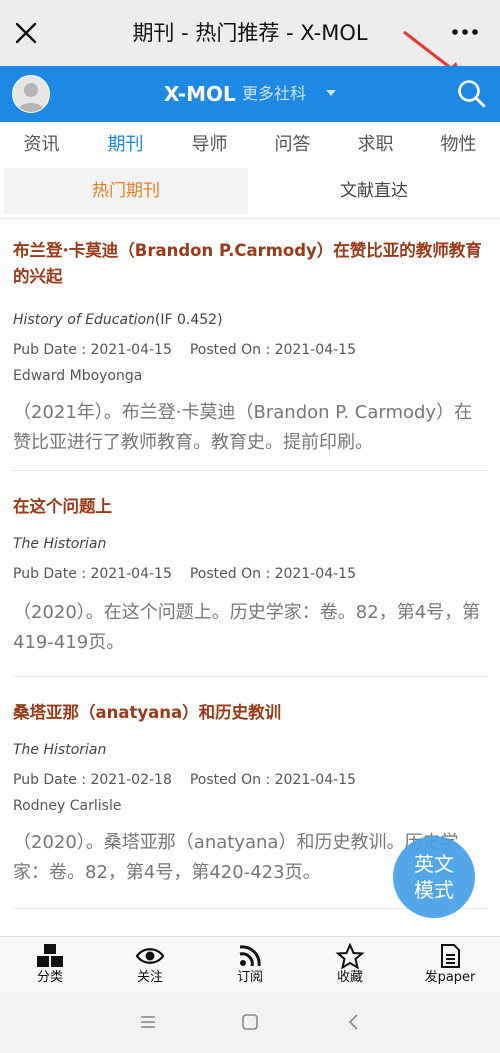 This screenshot has height=1053, width=500. What do you see at coordinates (274, 94) in the screenshot?
I see `site-selector: 更多社科` at bounding box center [274, 94].